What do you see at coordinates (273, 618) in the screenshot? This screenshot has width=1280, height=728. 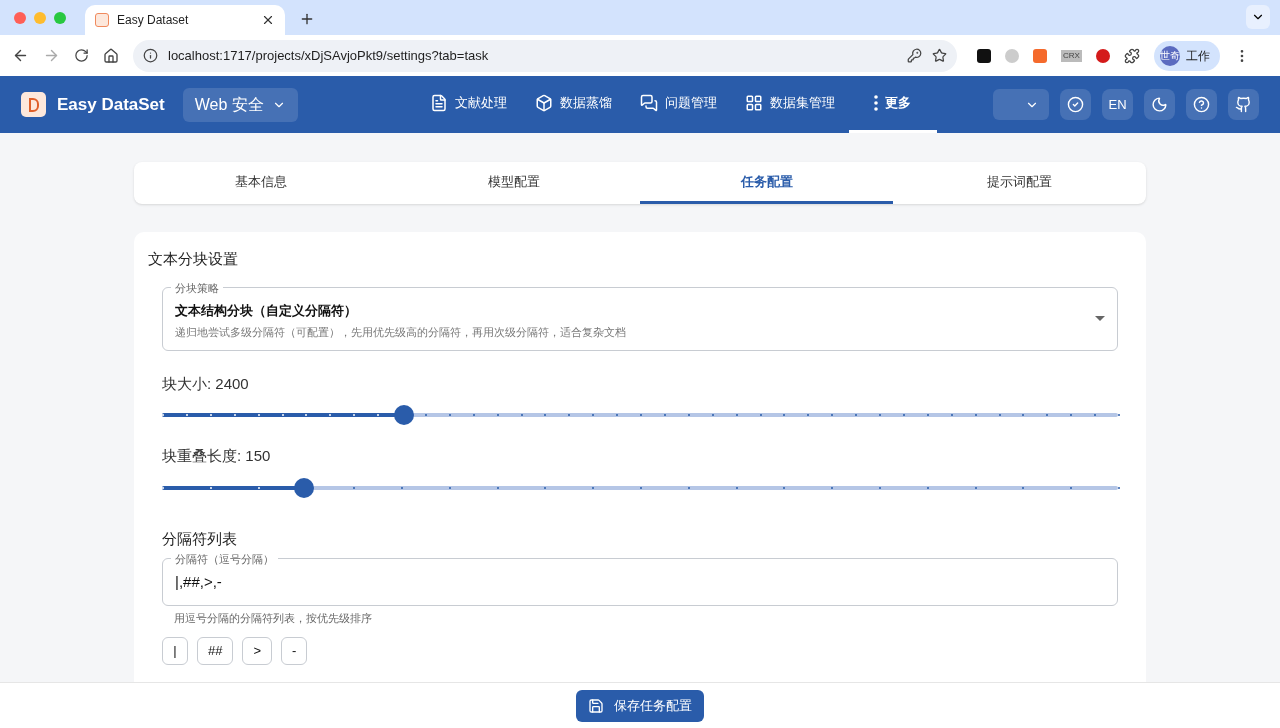 I see `helper-text: 用逗号分隔的分隔符列表，按优先级排序` at bounding box center [273, 618].